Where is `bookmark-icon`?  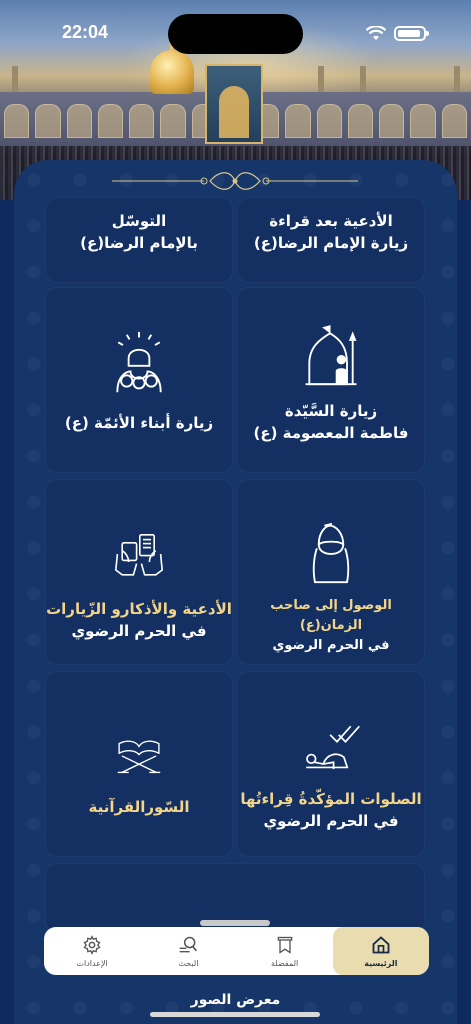 bookmark-icon is located at coordinates (284, 945).